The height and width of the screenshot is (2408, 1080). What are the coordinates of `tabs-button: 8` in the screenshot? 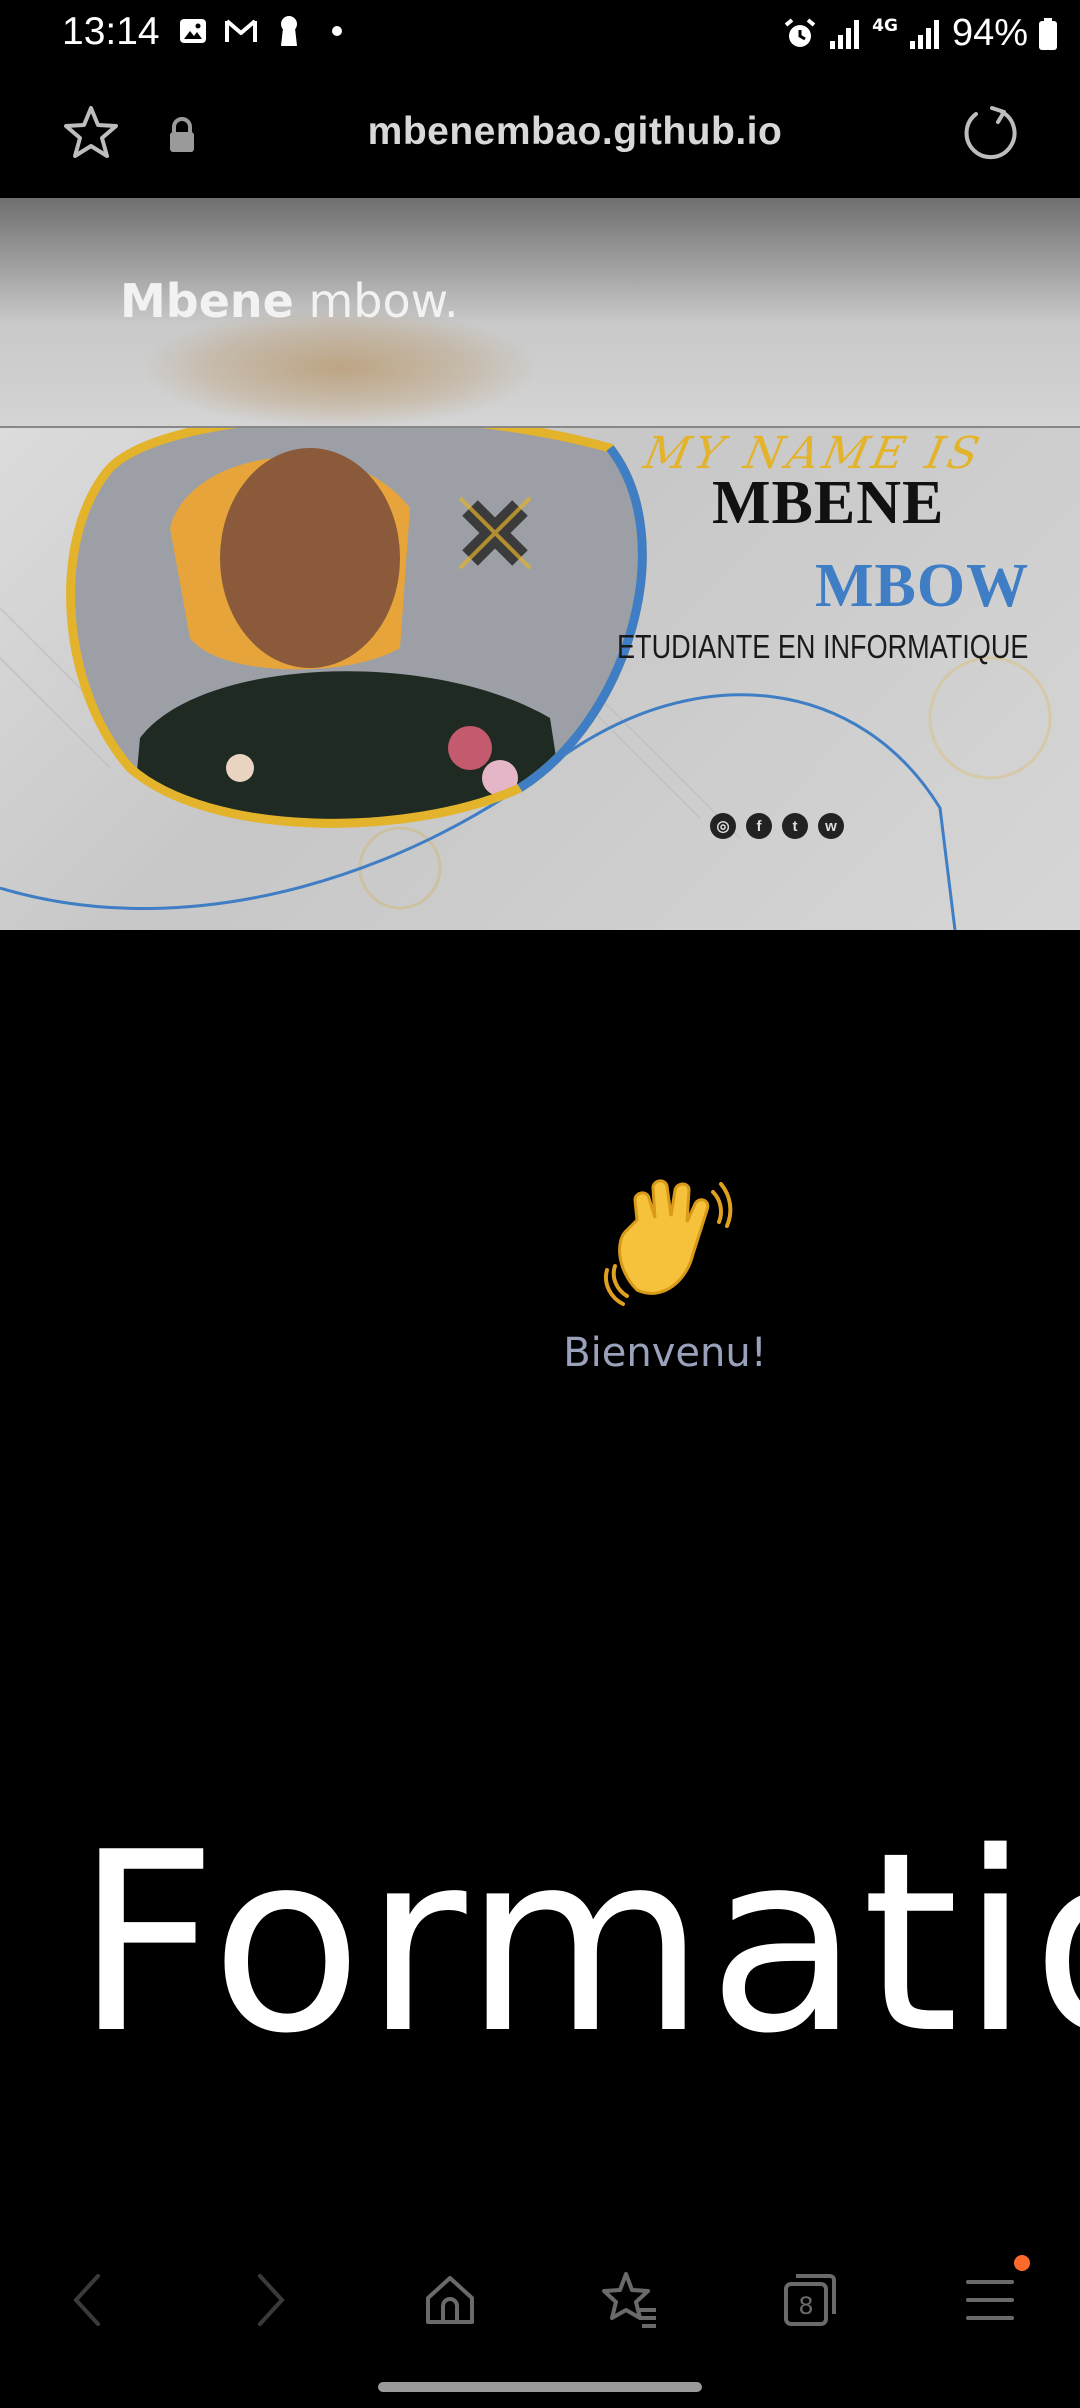 It's located at (810, 2300).